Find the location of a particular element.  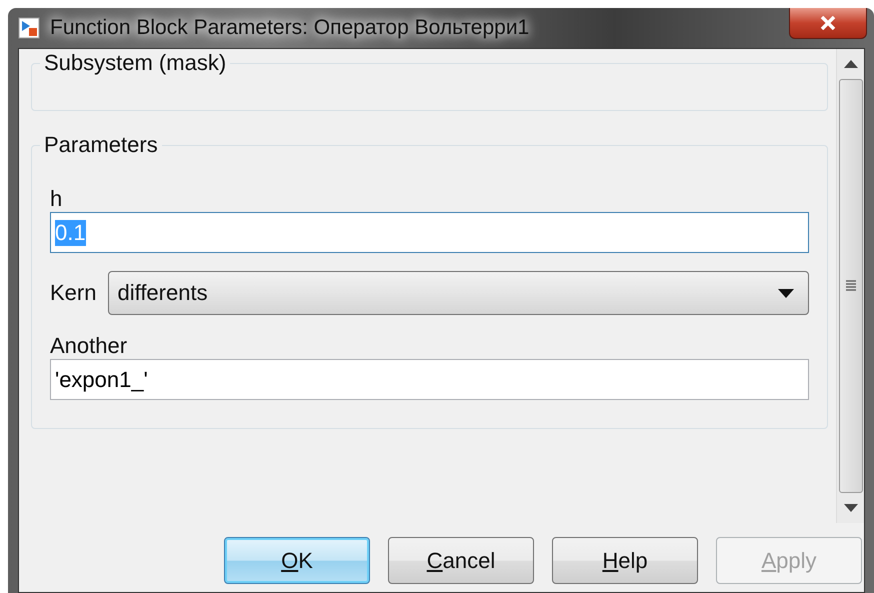

close-icon is located at coordinates (828, 23).